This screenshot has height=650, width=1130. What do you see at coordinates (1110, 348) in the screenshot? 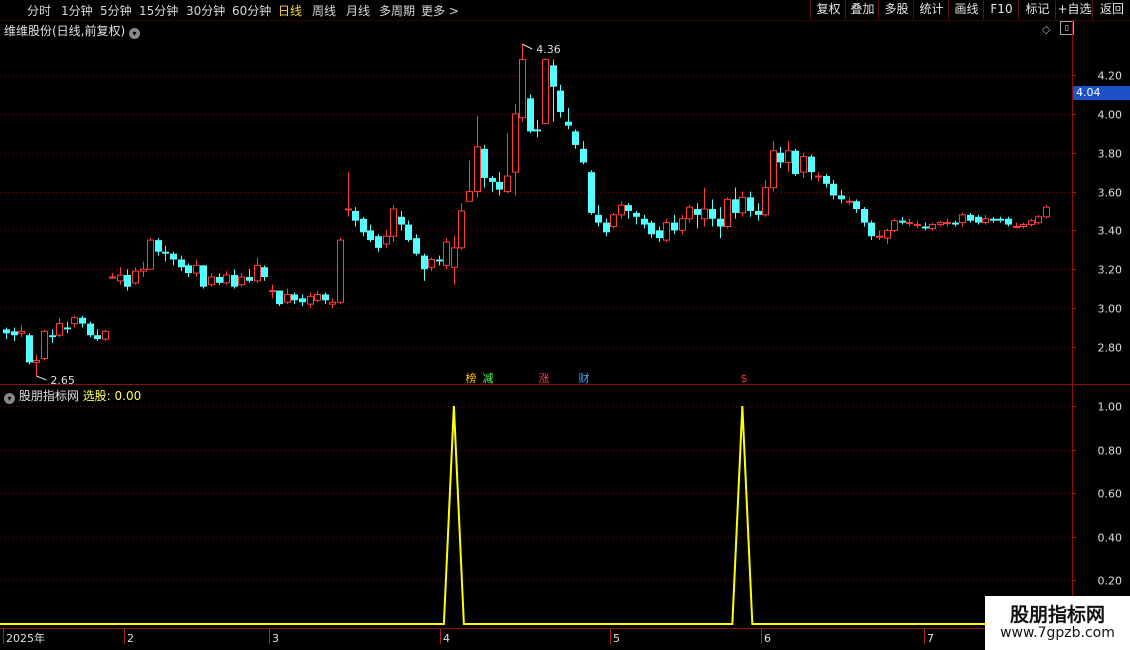
I see `price-tick-label: 2.80` at bounding box center [1110, 348].